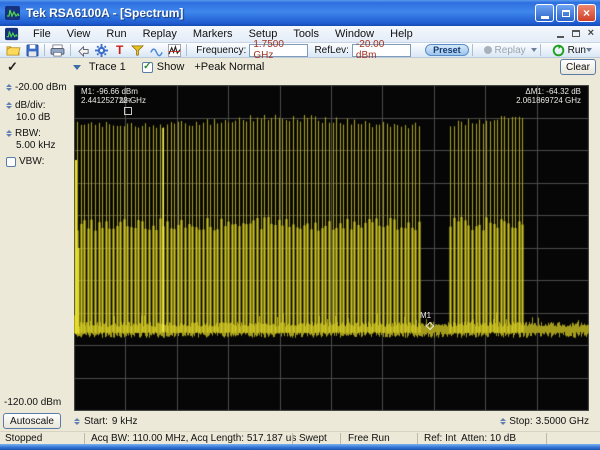 The image size is (600, 450). What do you see at coordinates (105, 13) in the screenshot?
I see `window-title: Tek RSA6100A - [Spectrum]` at bounding box center [105, 13].